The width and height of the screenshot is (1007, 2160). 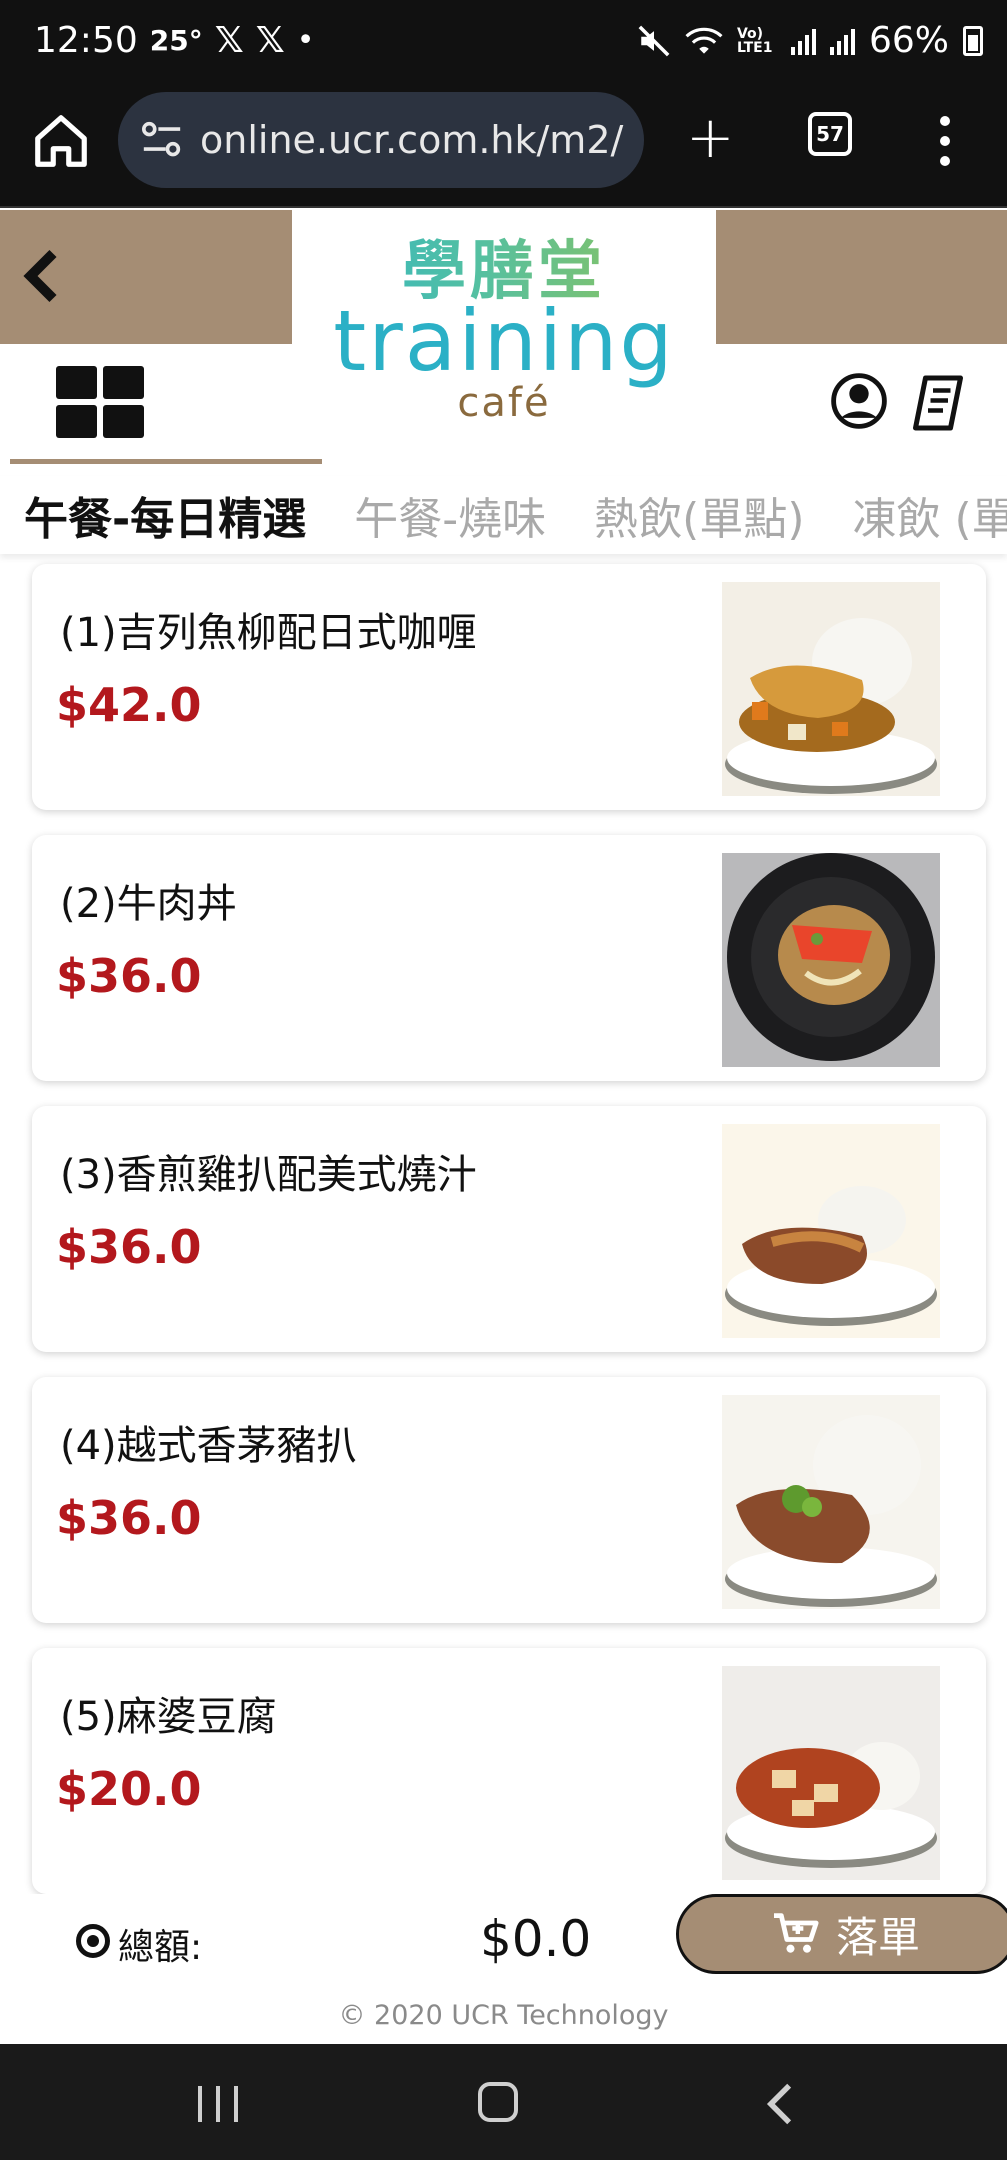 What do you see at coordinates (654, 40) in the screenshot?
I see `mute-icon` at bounding box center [654, 40].